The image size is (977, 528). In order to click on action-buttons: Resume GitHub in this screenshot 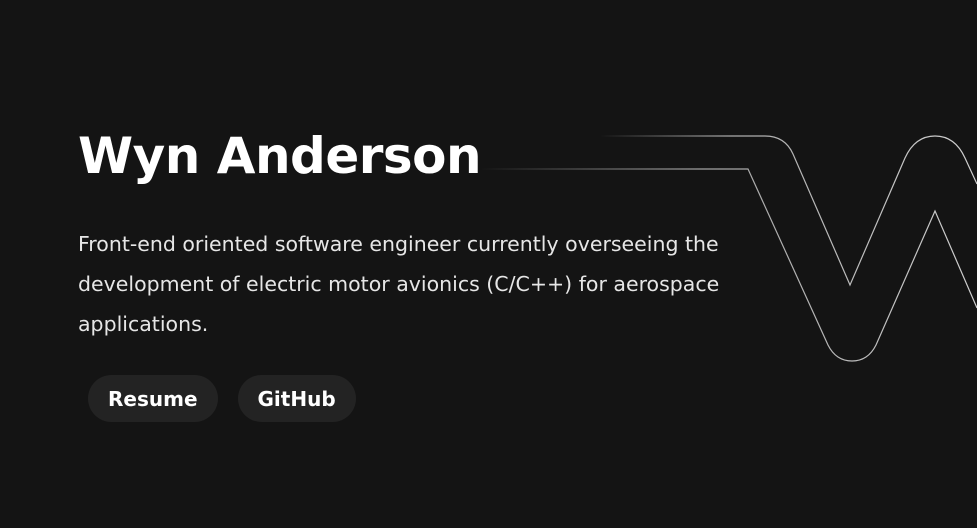, I will do `click(222, 398)`.